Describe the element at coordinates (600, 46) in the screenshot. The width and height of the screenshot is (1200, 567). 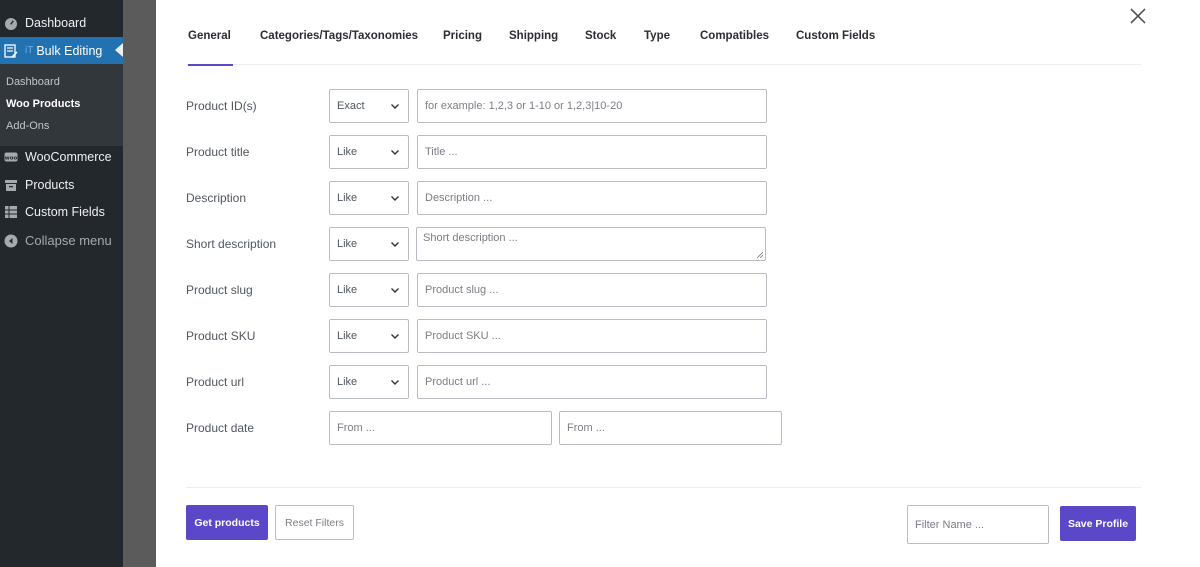
I see `tab-stock: Stock` at that location.